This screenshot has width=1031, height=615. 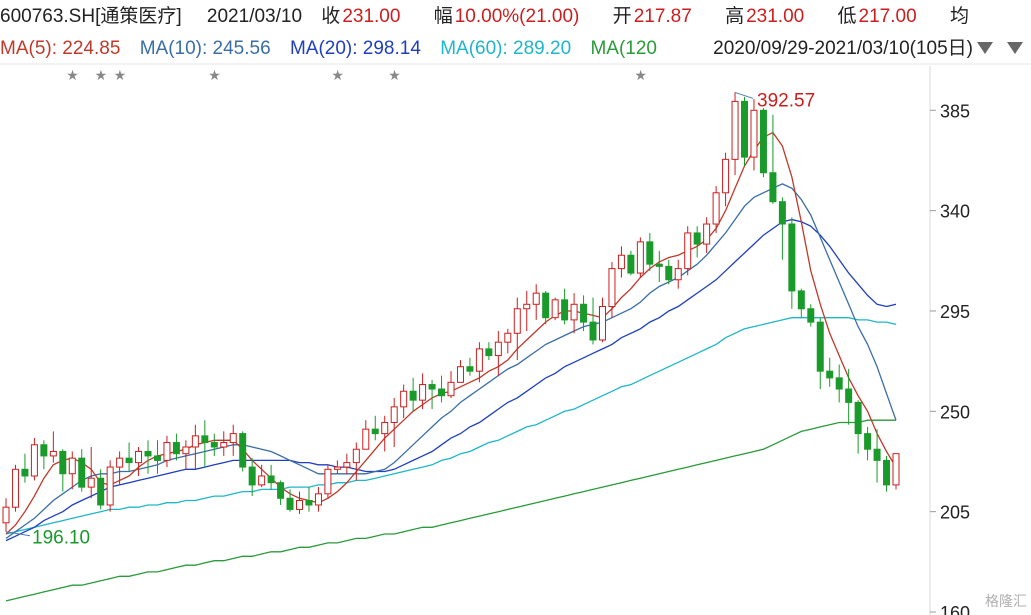 What do you see at coordinates (955, 212) in the screenshot?
I see `y-tick-label: 340` at bounding box center [955, 212].